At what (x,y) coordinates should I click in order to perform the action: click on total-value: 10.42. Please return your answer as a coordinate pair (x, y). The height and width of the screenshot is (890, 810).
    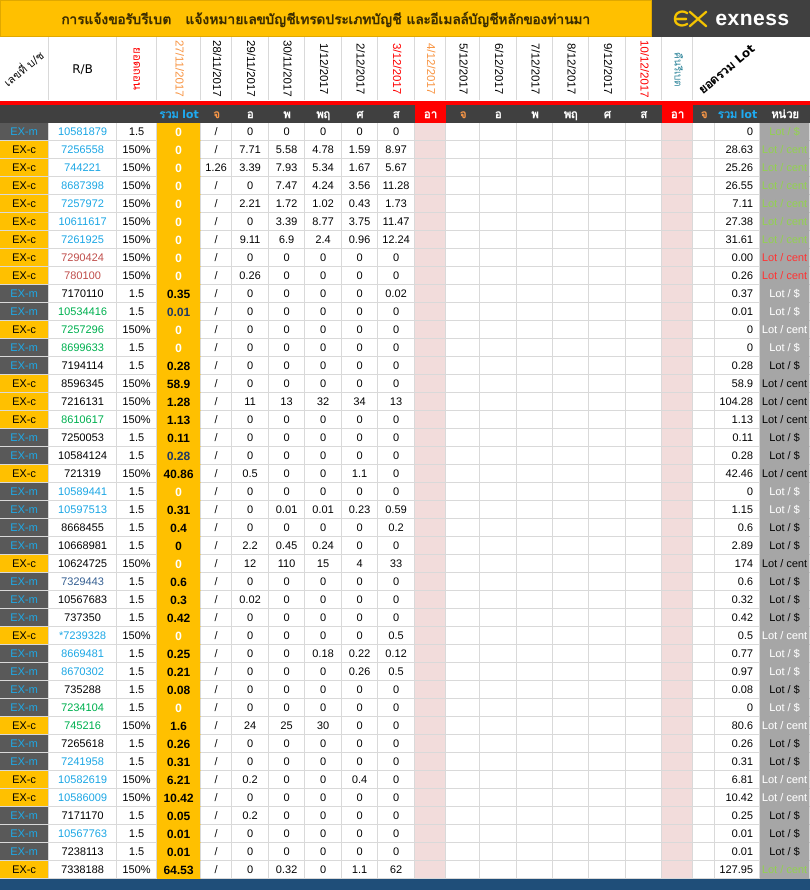
    Looking at the image, I should click on (739, 798).